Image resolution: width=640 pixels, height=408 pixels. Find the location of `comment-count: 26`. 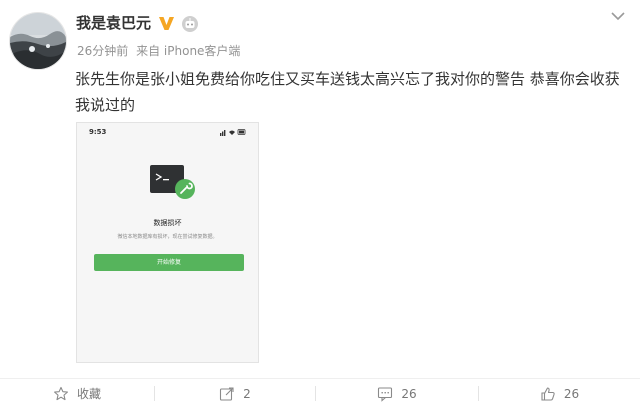

comment-count: 26 is located at coordinates (409, 393).